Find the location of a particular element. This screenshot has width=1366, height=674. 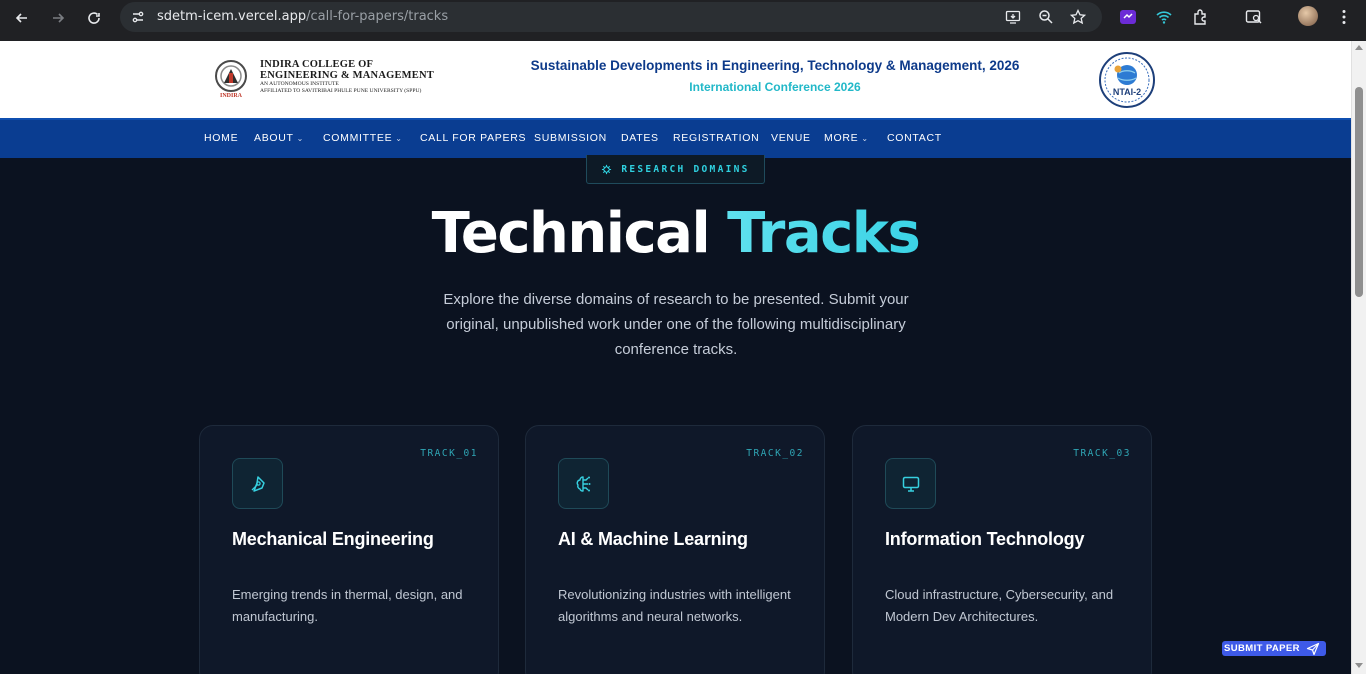

nav-venue: VENUE is located at coordinates (791, 138).